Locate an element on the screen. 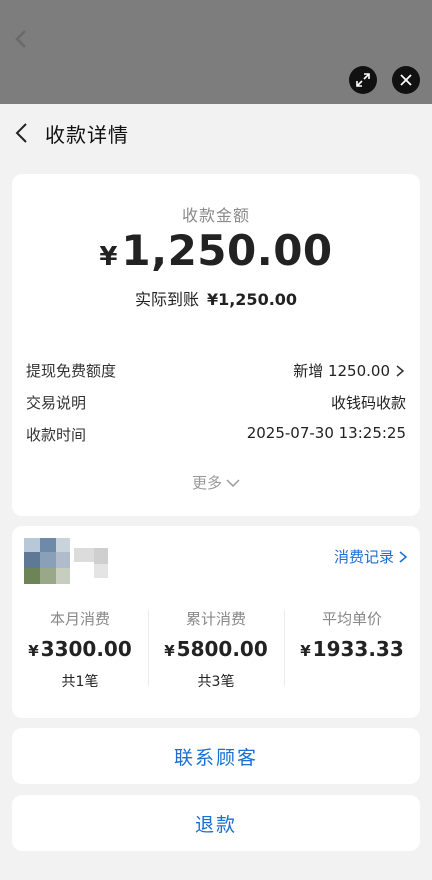 The height and width of the screenshot is (880, 432). amount: ¥1,250.00 is located at coordinates (216, 250).